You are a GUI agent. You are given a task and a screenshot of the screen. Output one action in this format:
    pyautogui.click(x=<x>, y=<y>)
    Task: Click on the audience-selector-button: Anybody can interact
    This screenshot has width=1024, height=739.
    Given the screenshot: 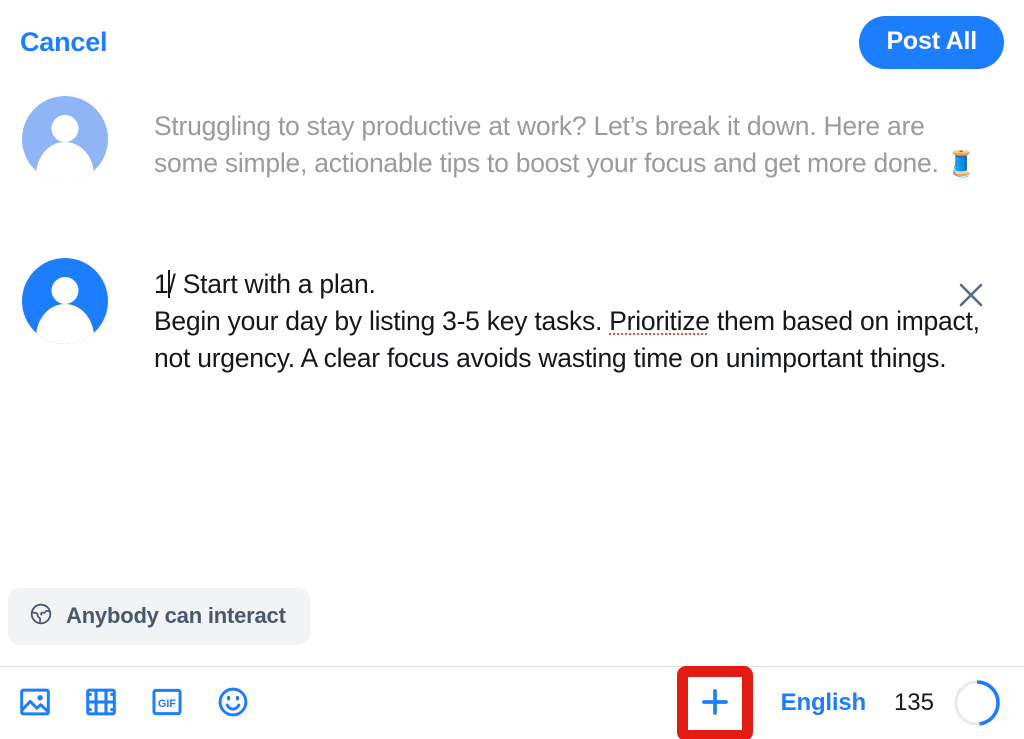 What is the action you would take?
    pyautogui.click(x=159, y=616)
    